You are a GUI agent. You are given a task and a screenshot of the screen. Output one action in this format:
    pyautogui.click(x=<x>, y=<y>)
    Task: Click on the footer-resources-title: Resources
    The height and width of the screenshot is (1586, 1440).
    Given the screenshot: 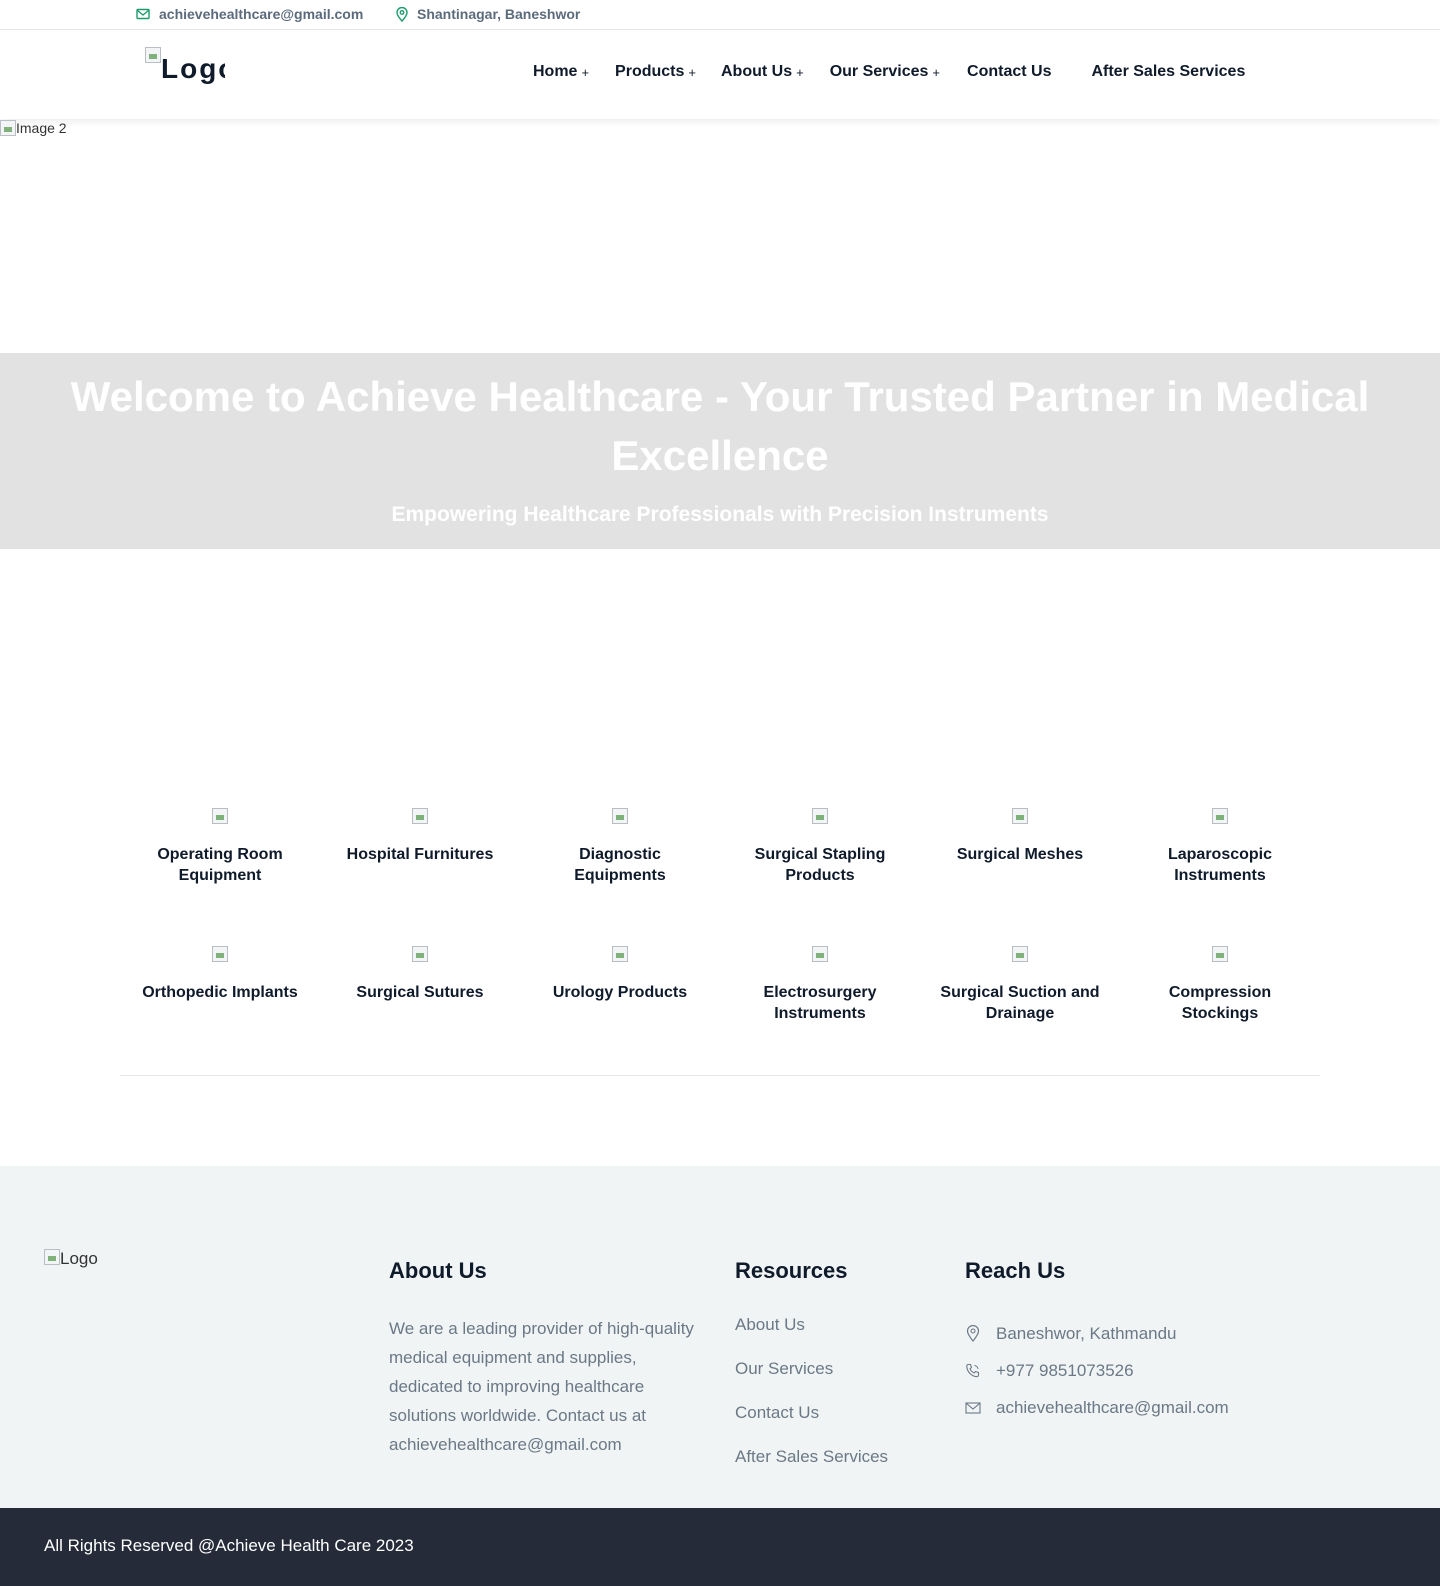 What is the action you would take?
    pyautogui.click(x=791, y=1270)
    